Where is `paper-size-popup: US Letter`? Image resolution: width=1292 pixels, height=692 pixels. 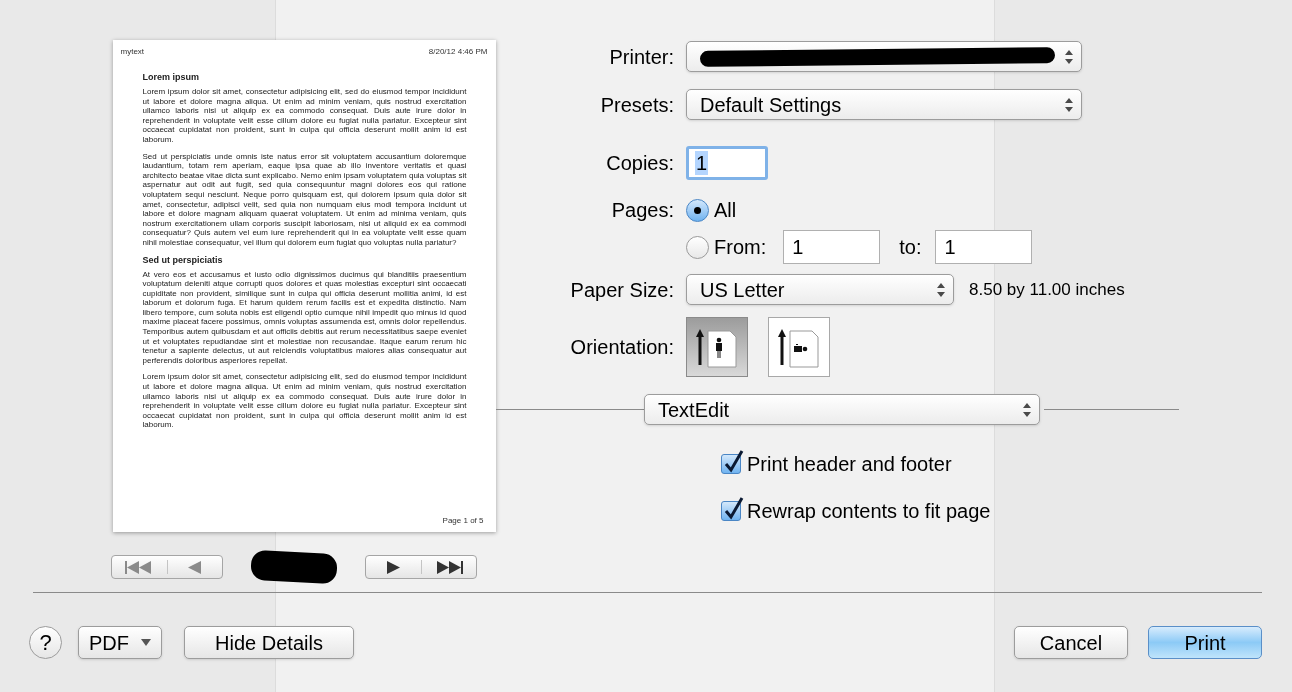 paper-size-popup: US Letter is located at coordinates (820, 289).